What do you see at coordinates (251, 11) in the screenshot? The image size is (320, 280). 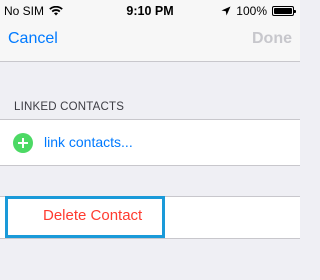 I see `battery-percent: 100%` at bounding box center [251, 11].